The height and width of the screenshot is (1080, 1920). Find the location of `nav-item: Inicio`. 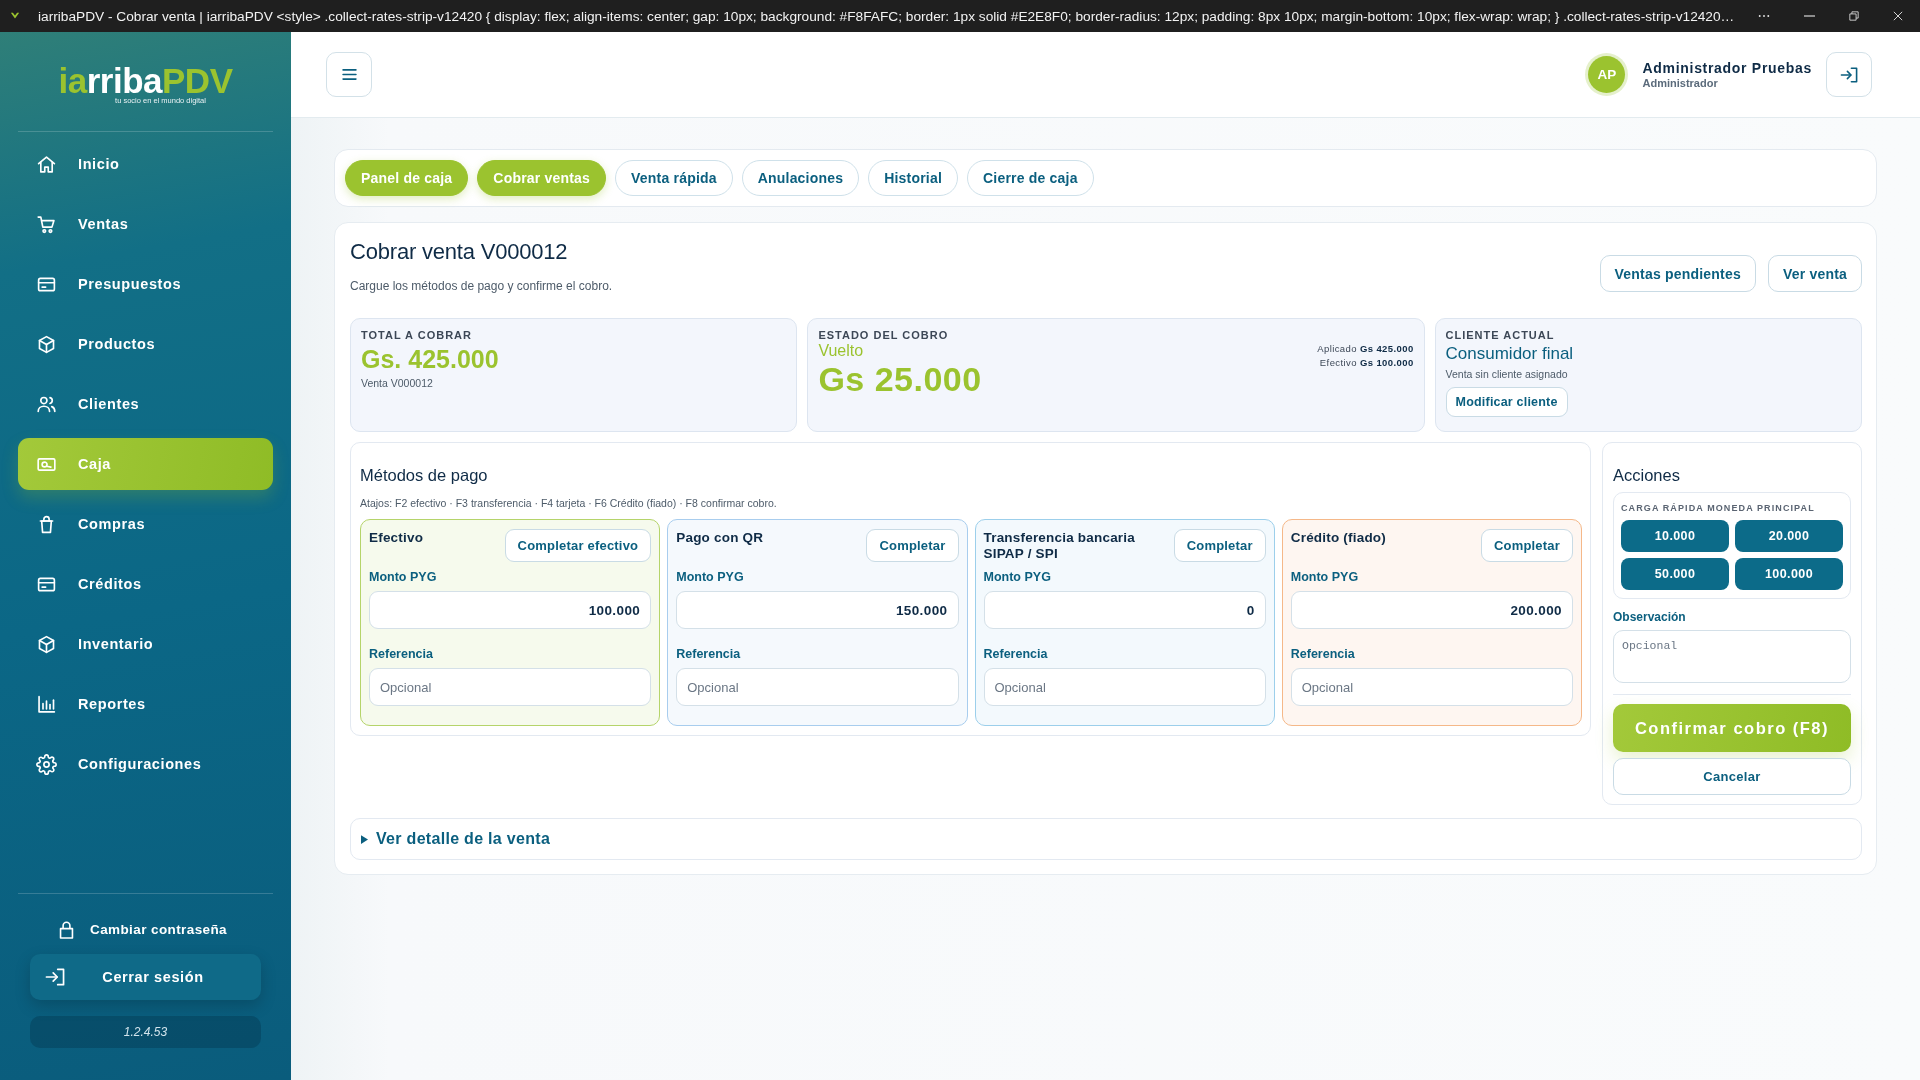

nav-item: Inicio is located at coordinates (145, 164).